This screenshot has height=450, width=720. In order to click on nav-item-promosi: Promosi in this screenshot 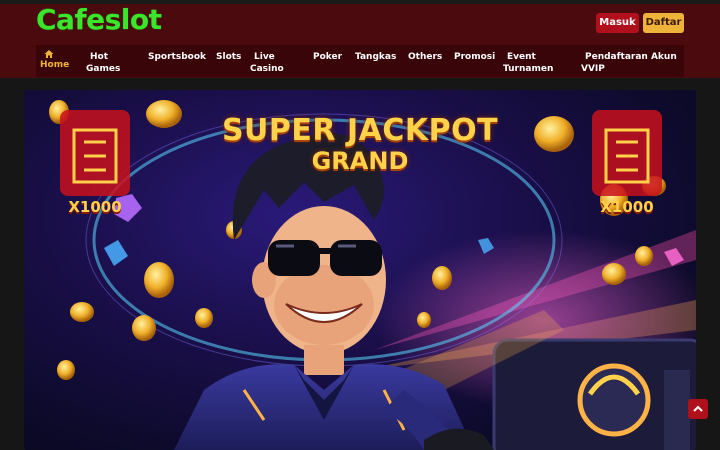, I will do `click(474, 57)`.